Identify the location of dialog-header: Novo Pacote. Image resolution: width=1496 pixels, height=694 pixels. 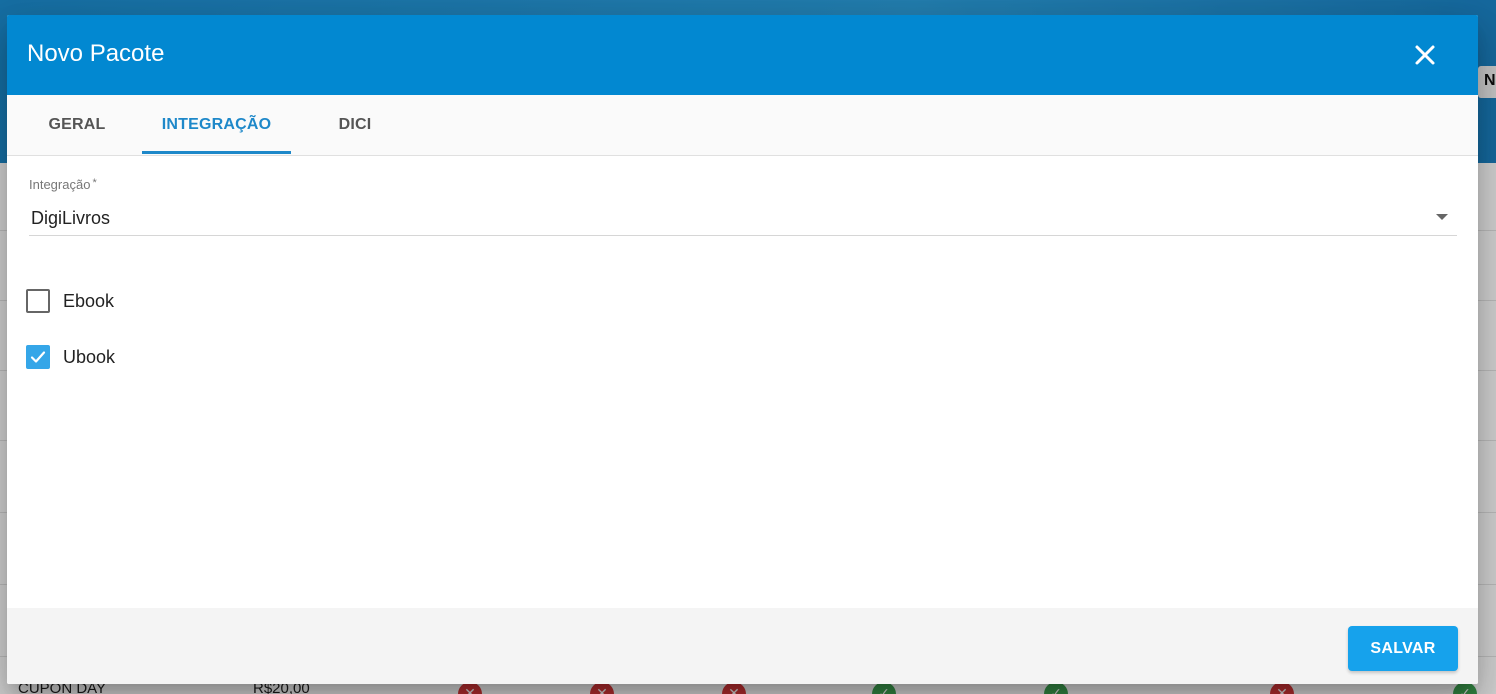
(742, 55).